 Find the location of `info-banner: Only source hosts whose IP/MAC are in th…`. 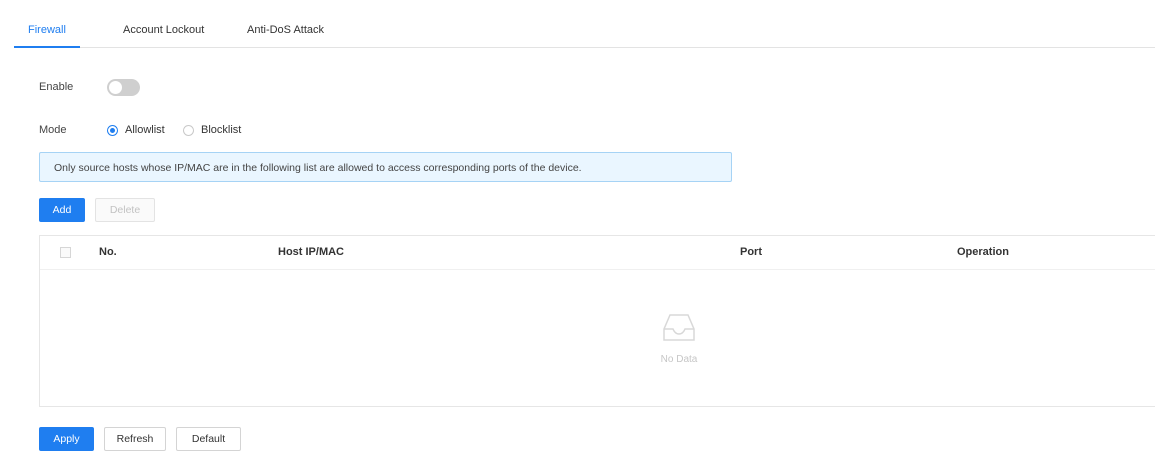

info-banner: Only source hosts whose IP/MAC are in th… is located at coordinates (385, 167).